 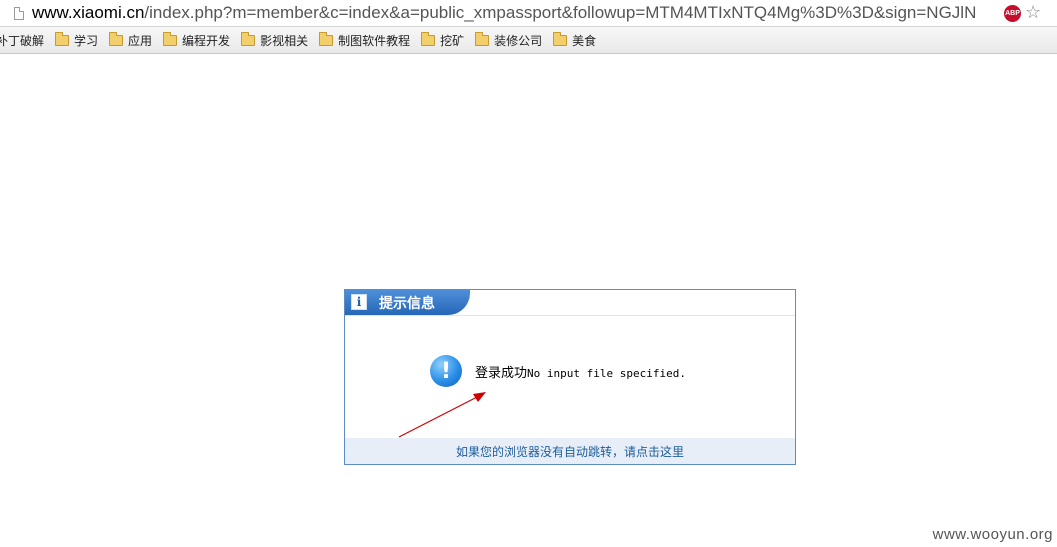 I want to click on bookmark-folder: 美食, so click(x=574, y=40).